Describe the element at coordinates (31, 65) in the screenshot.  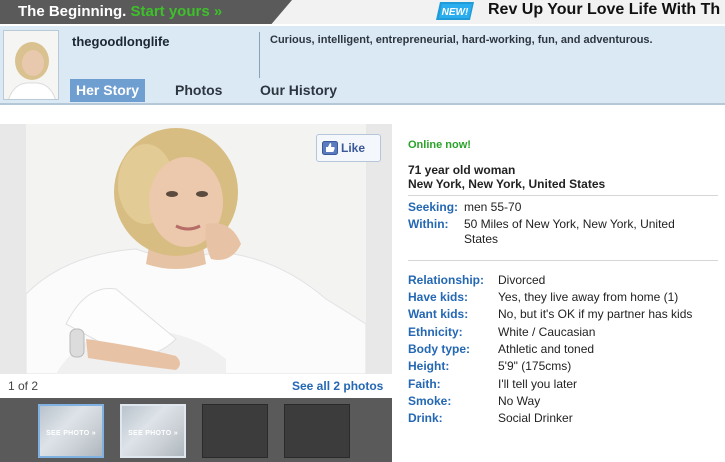
I see `avatar` at that location.